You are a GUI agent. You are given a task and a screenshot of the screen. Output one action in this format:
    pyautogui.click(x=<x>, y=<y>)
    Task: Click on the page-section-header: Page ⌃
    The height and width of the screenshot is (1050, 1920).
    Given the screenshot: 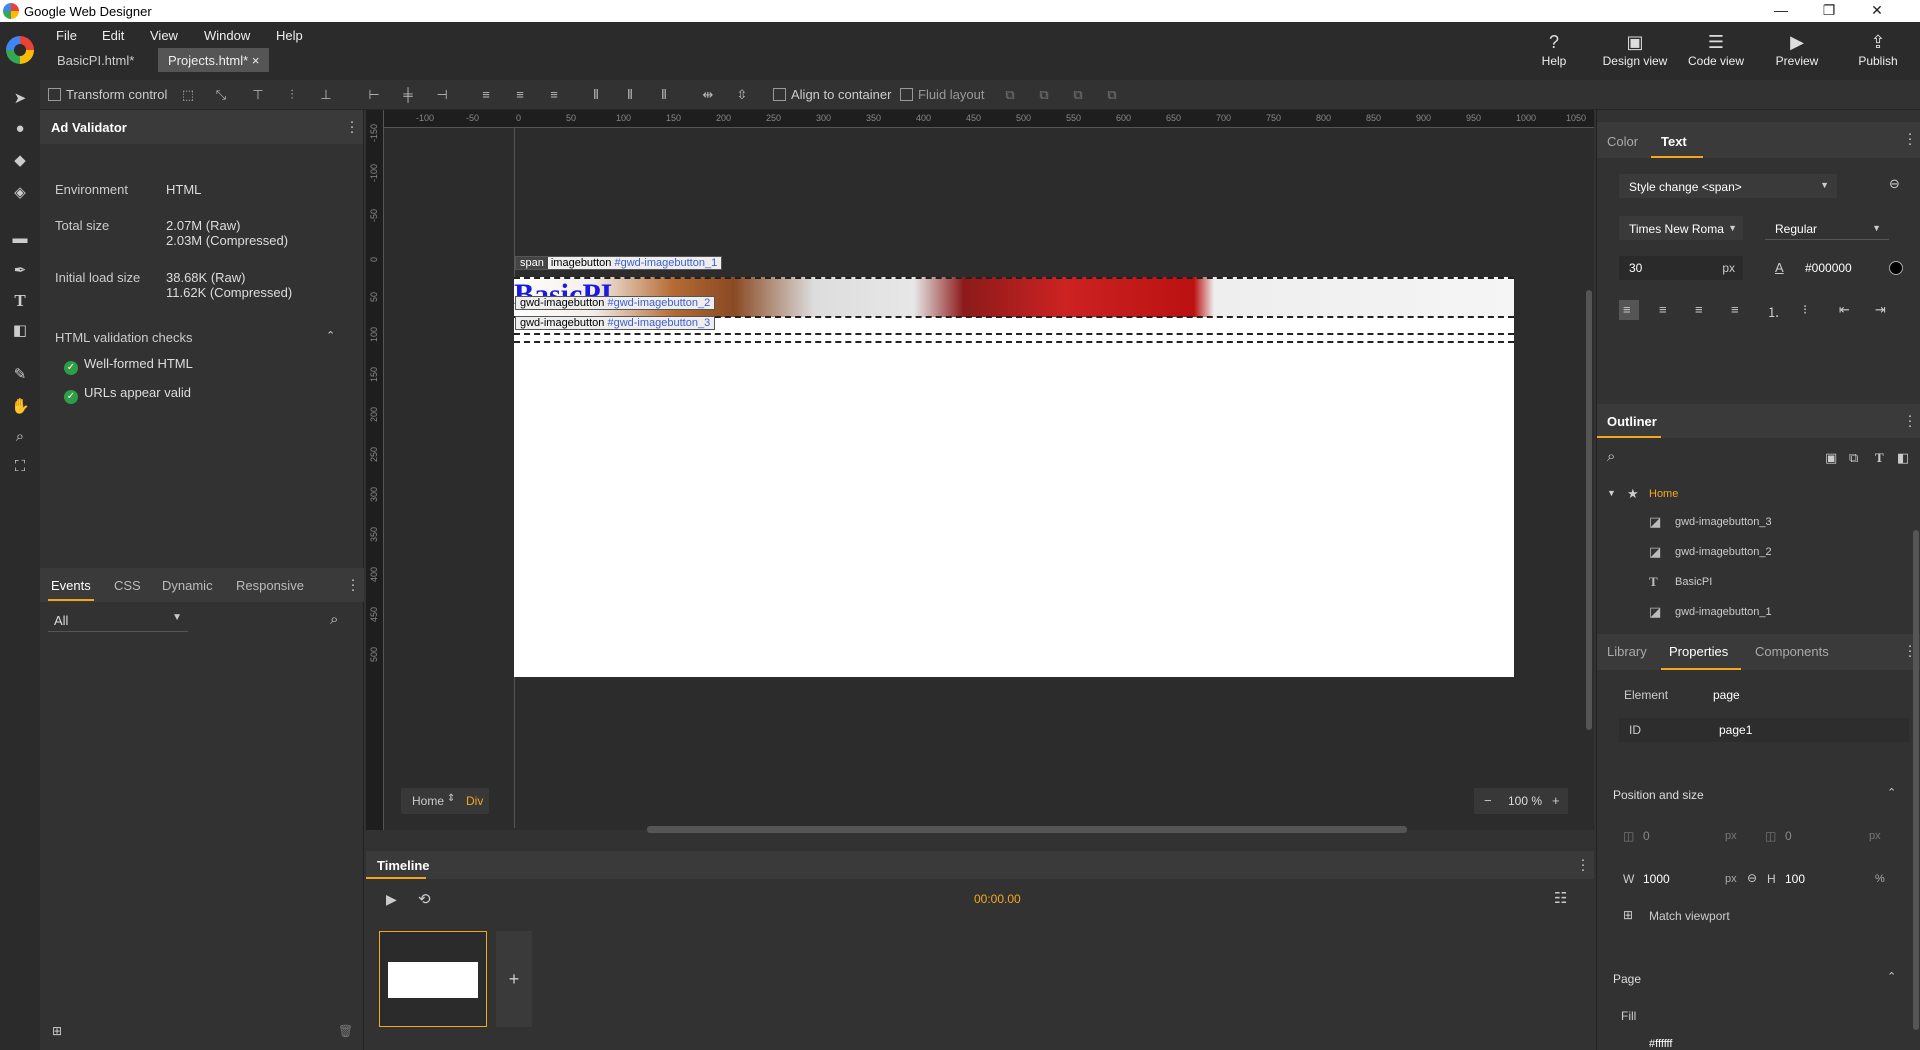 What is the action you would take?
    pyautogui.click(x=1753, y=977)
    